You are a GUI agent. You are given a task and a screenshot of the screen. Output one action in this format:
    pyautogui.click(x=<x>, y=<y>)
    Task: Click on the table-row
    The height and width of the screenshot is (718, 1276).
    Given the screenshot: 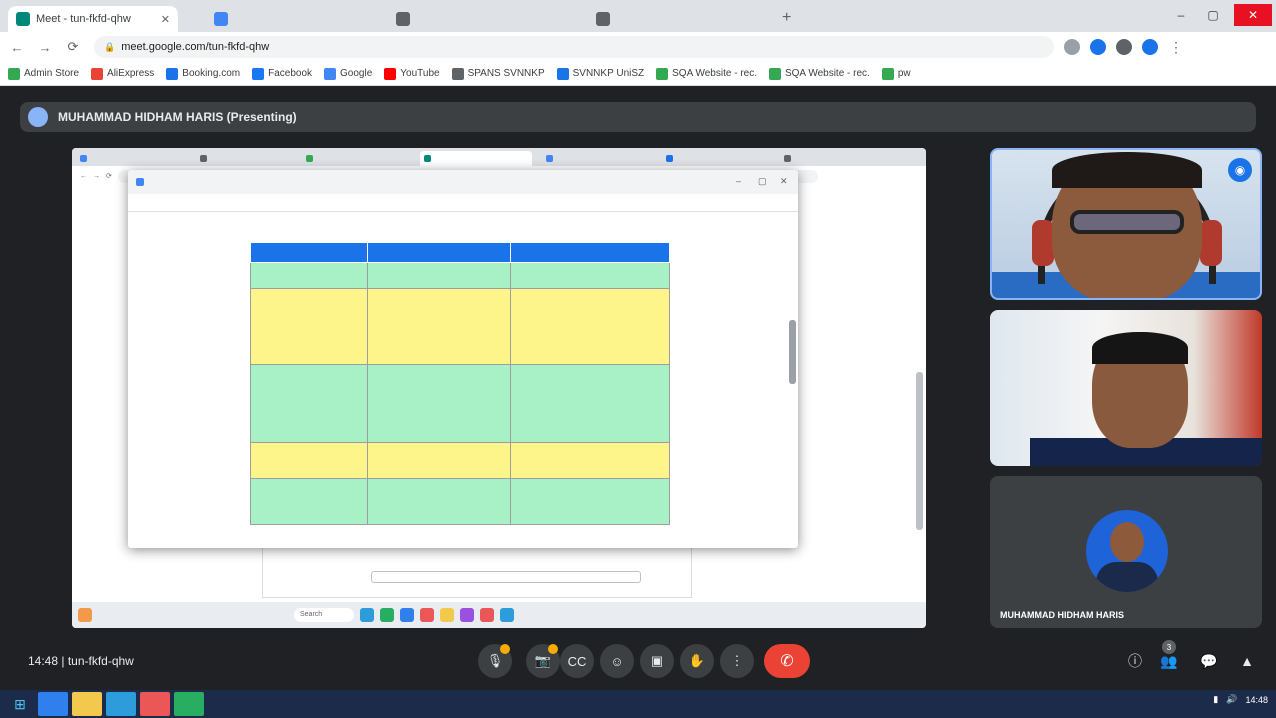 What is the action you would take?
    pyautogui.click(x=460, y=501)
    